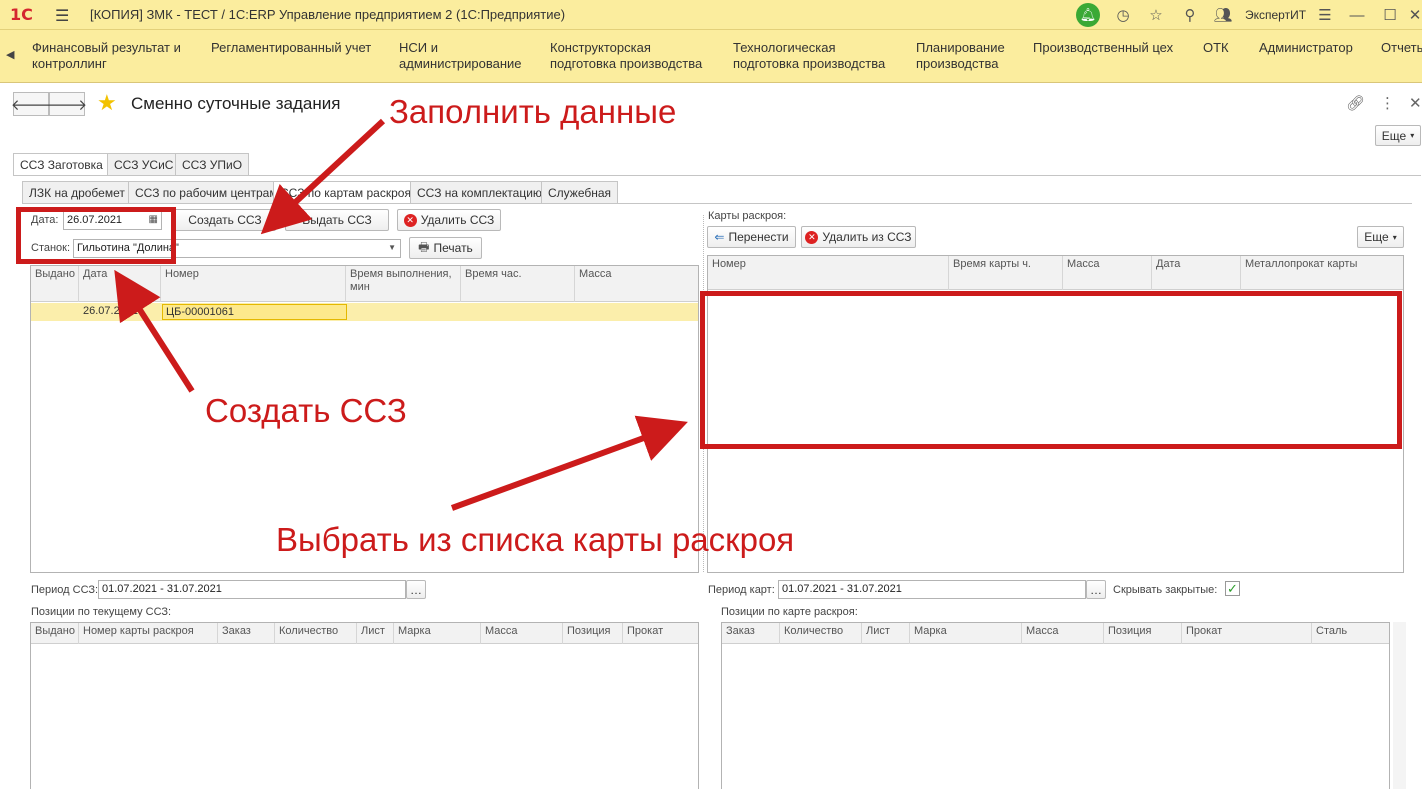  I want to click on arrow-create, so click(154, 331).